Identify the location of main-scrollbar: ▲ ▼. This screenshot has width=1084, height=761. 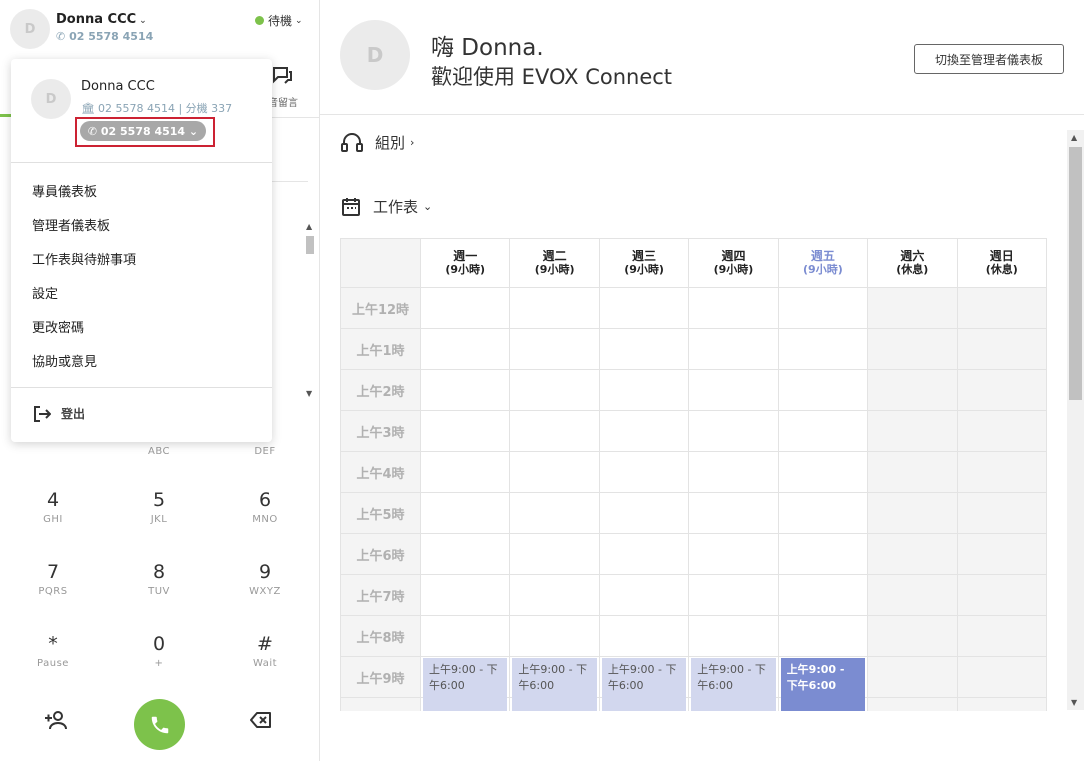
(1075, 420).